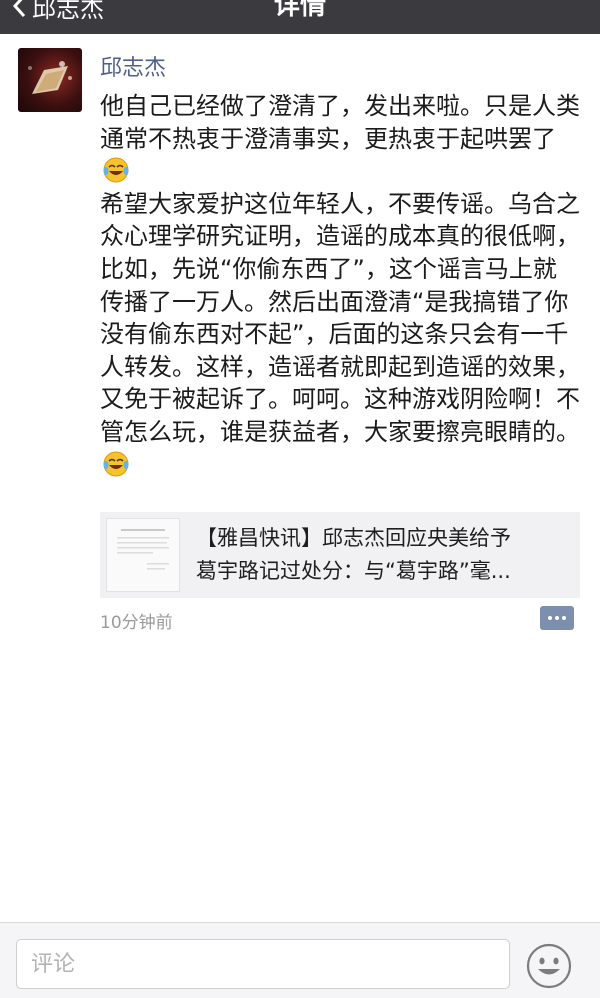 Image resolution: width=600 pixels, height=998 pixels. Describe the element at coordinates (263, 964) in the screenshot. I see `comment-input` at that location.